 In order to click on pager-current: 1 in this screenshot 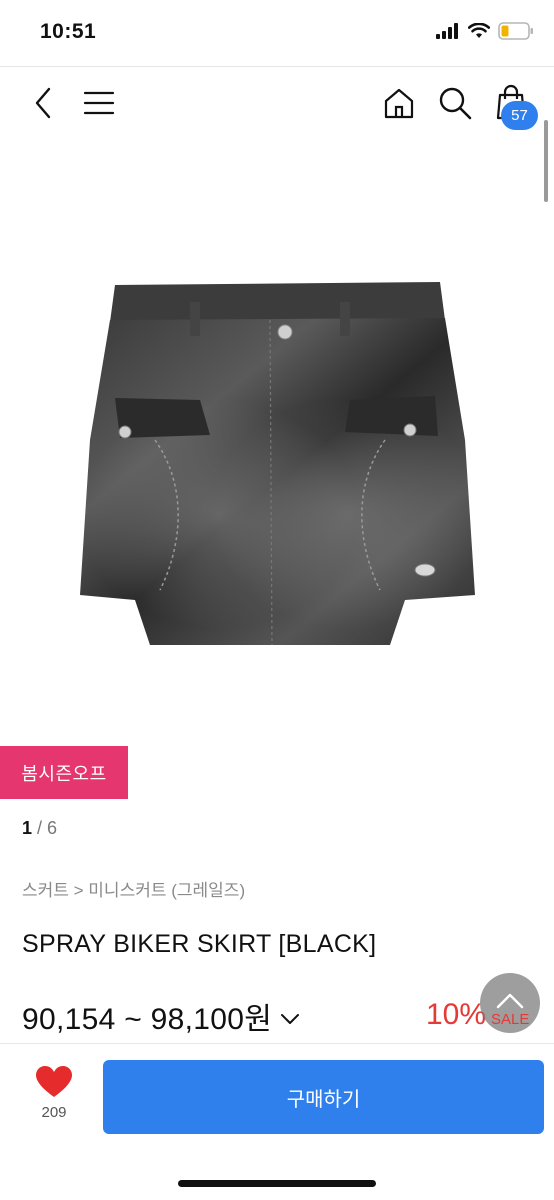, I will do `click(27, 828)`.